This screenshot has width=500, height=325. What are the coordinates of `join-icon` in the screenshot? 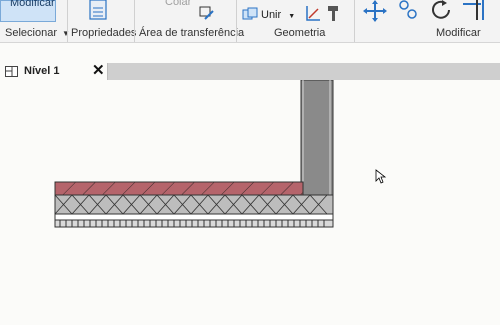 It's located at (250, 13).